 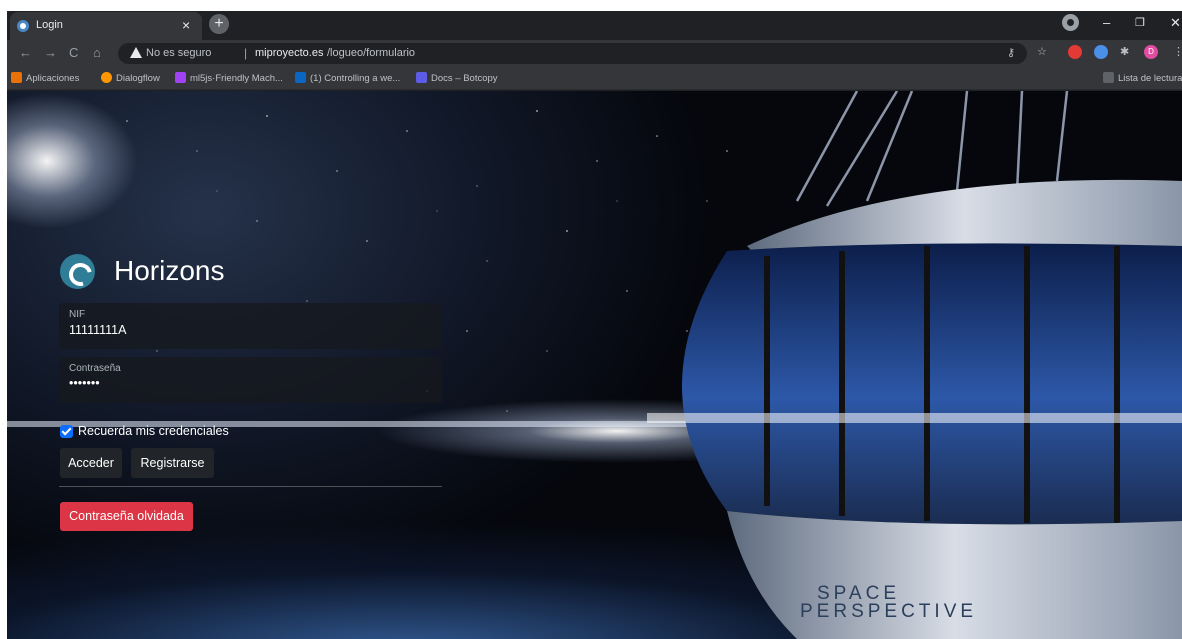 What do you see at coordinates (73, 53) in the screenshot?
I see `reload-icon: C` at bounding box center [73, 53].